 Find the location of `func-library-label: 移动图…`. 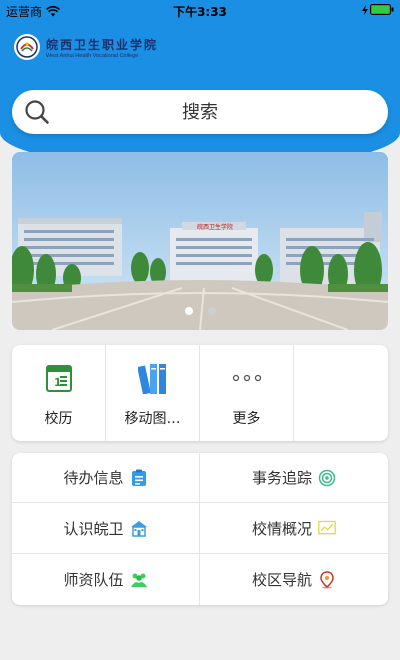

func-library-label: 移动图… is located at coordinates (152, 419).